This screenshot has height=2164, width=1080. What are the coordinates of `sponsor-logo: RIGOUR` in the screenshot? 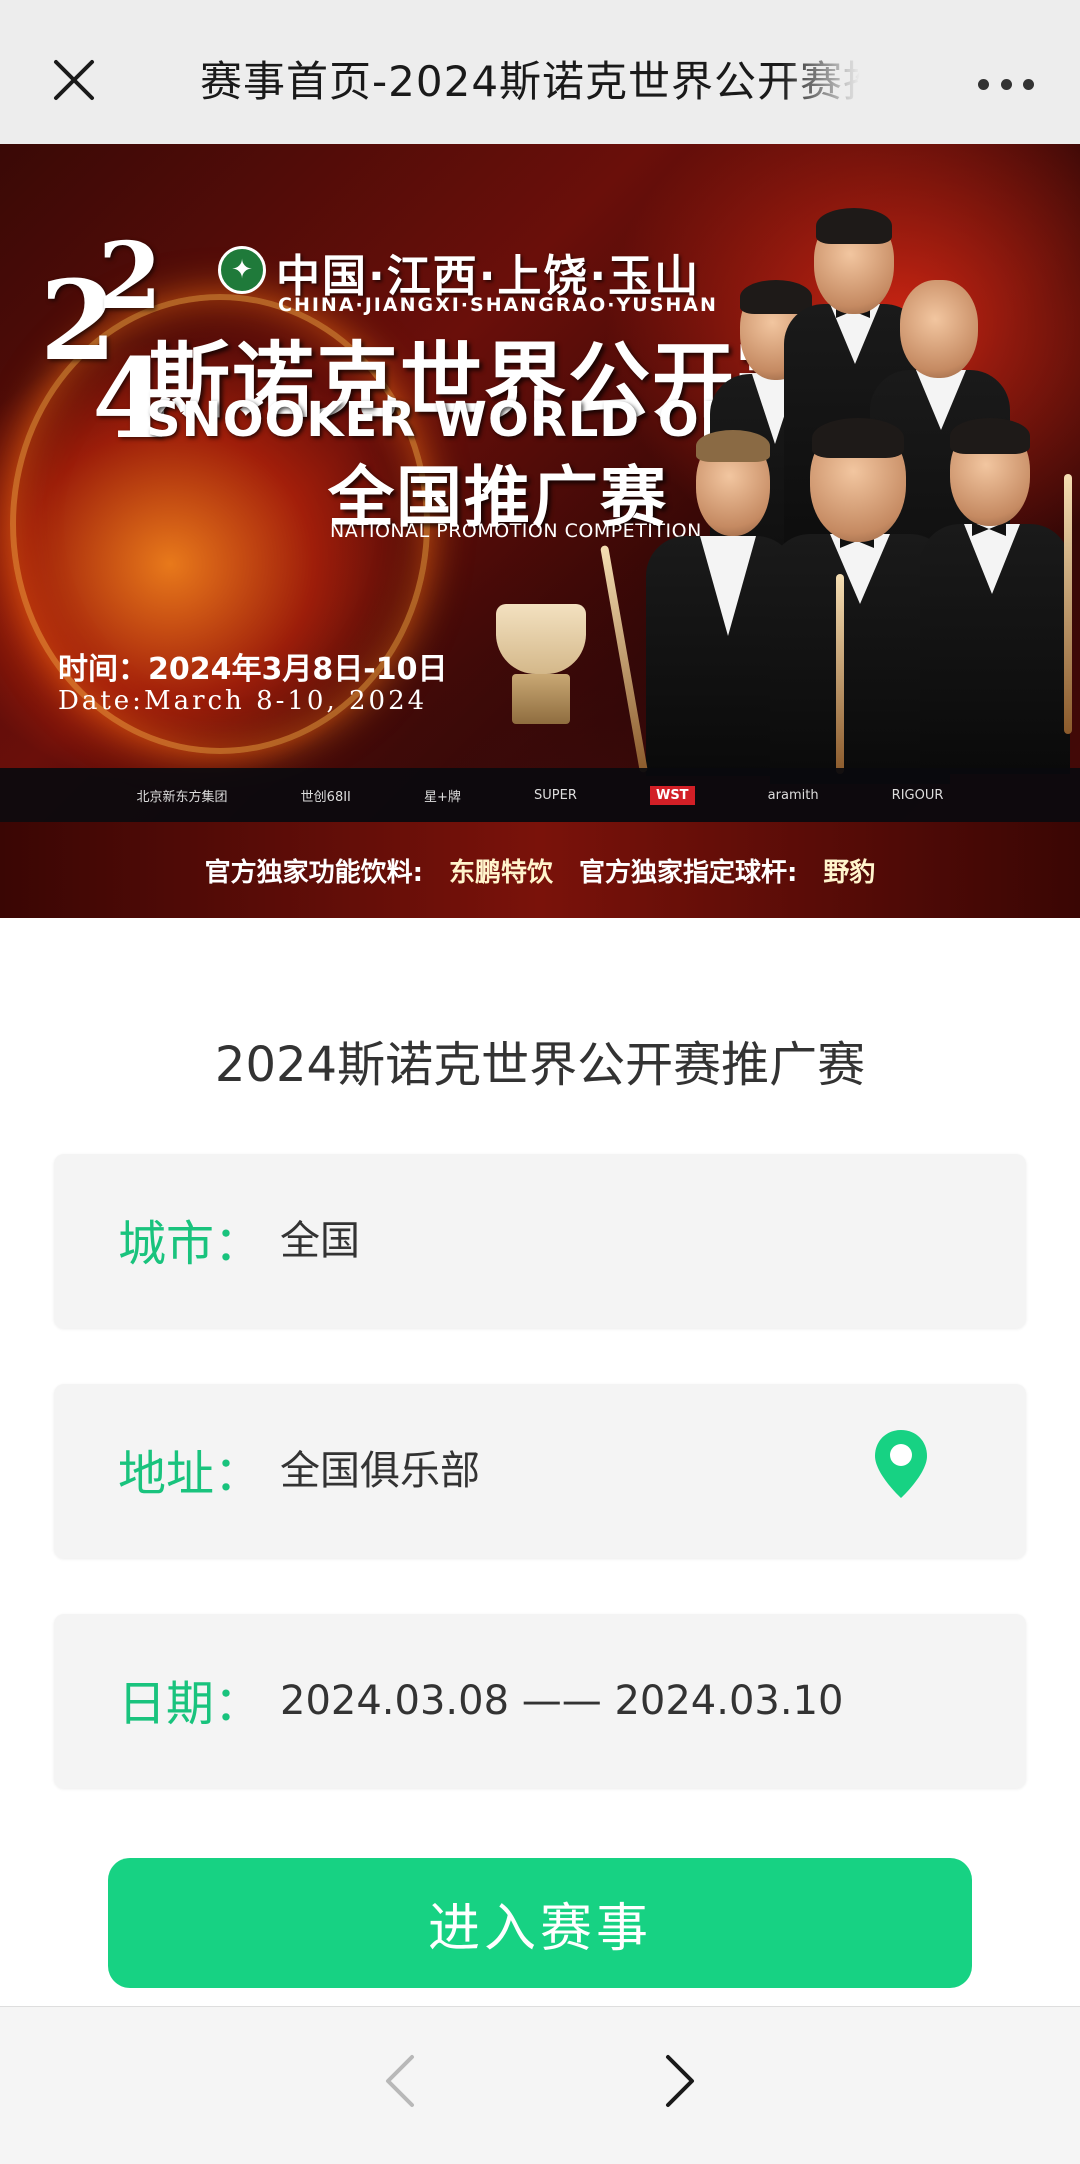 It's located at (917, 795).